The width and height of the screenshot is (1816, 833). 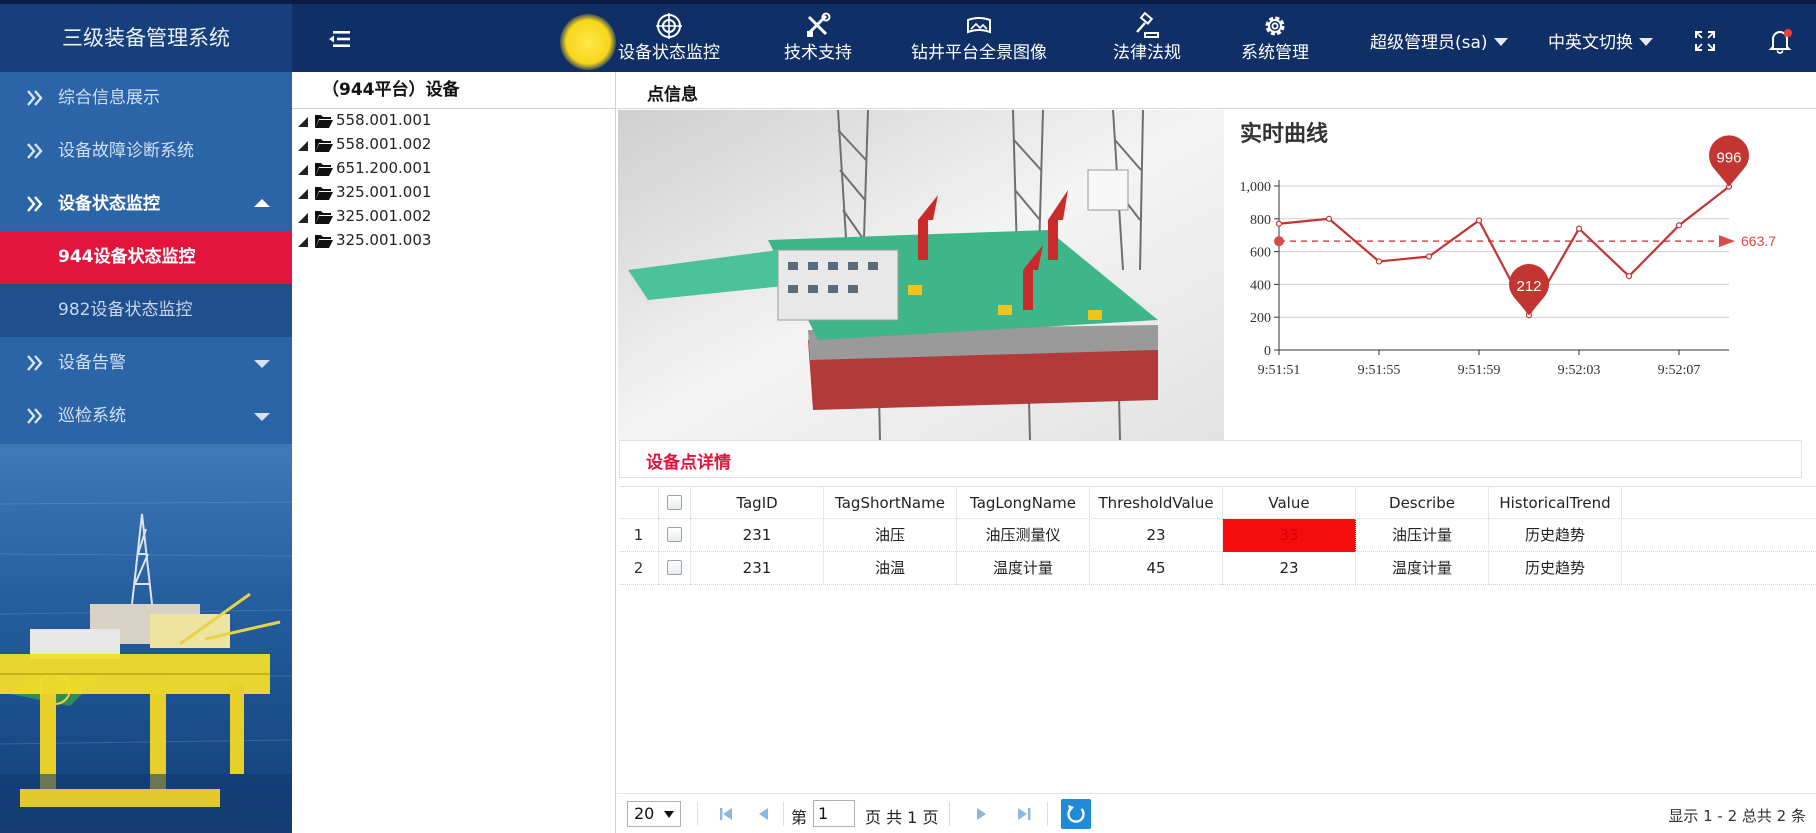 I want to click on sun-decoration, so click(x=588, y=42).